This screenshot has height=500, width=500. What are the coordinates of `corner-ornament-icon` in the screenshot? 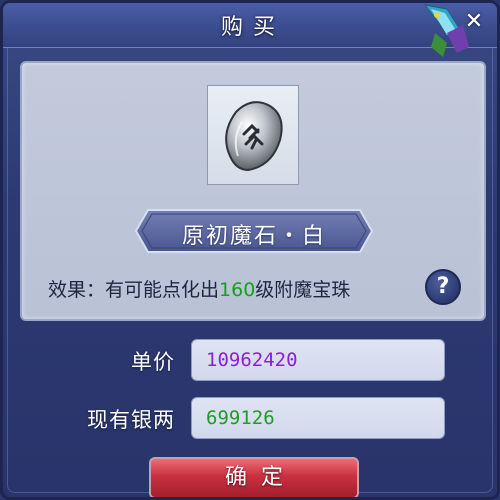 It's located at (446, 30).